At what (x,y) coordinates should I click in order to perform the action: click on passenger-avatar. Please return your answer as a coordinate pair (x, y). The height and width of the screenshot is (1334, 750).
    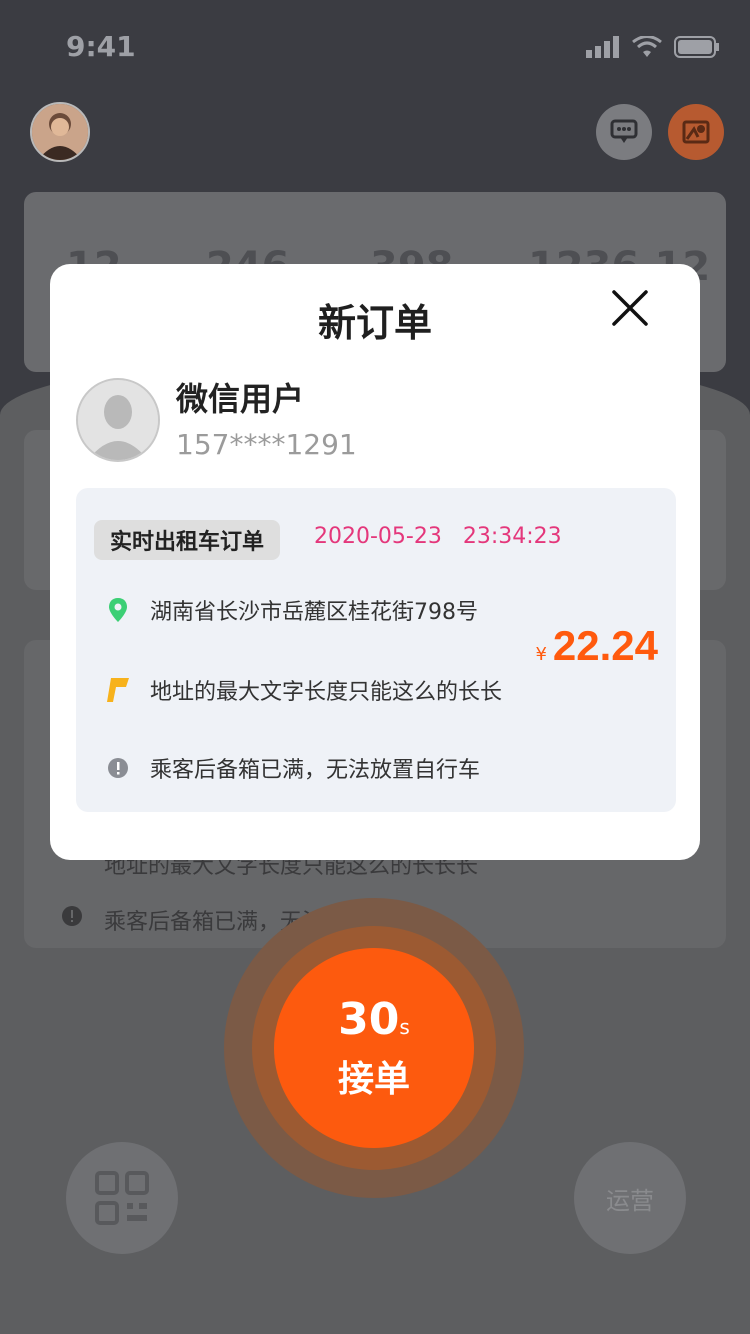
    Looking at the image, I should click on (118, 420).